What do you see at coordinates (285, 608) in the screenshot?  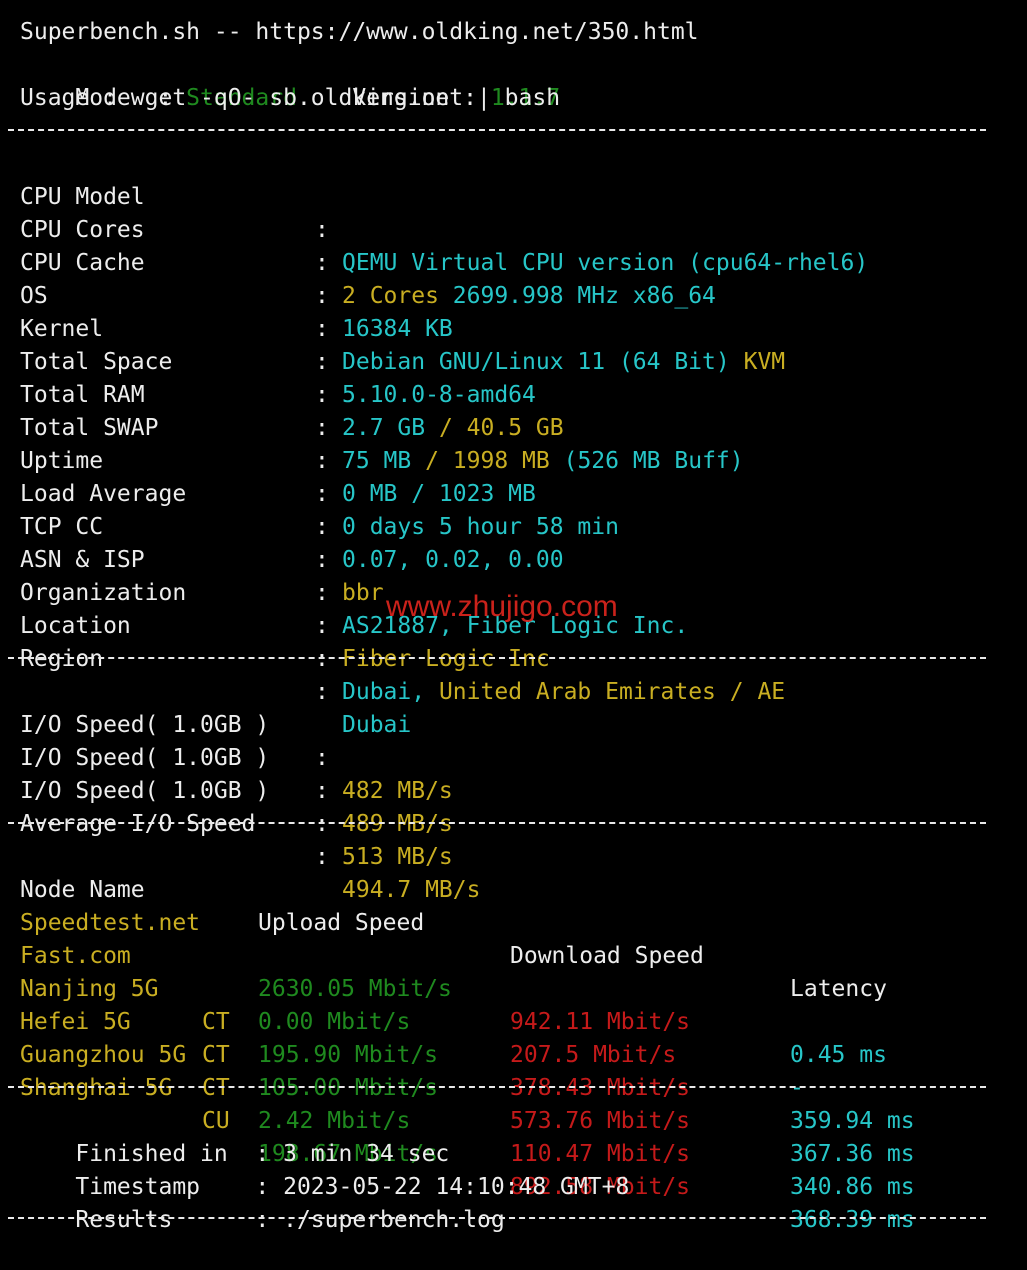 I see `sys-row-organization: Organization : Fiber Logic Inc` at bounding box center [285, 608].